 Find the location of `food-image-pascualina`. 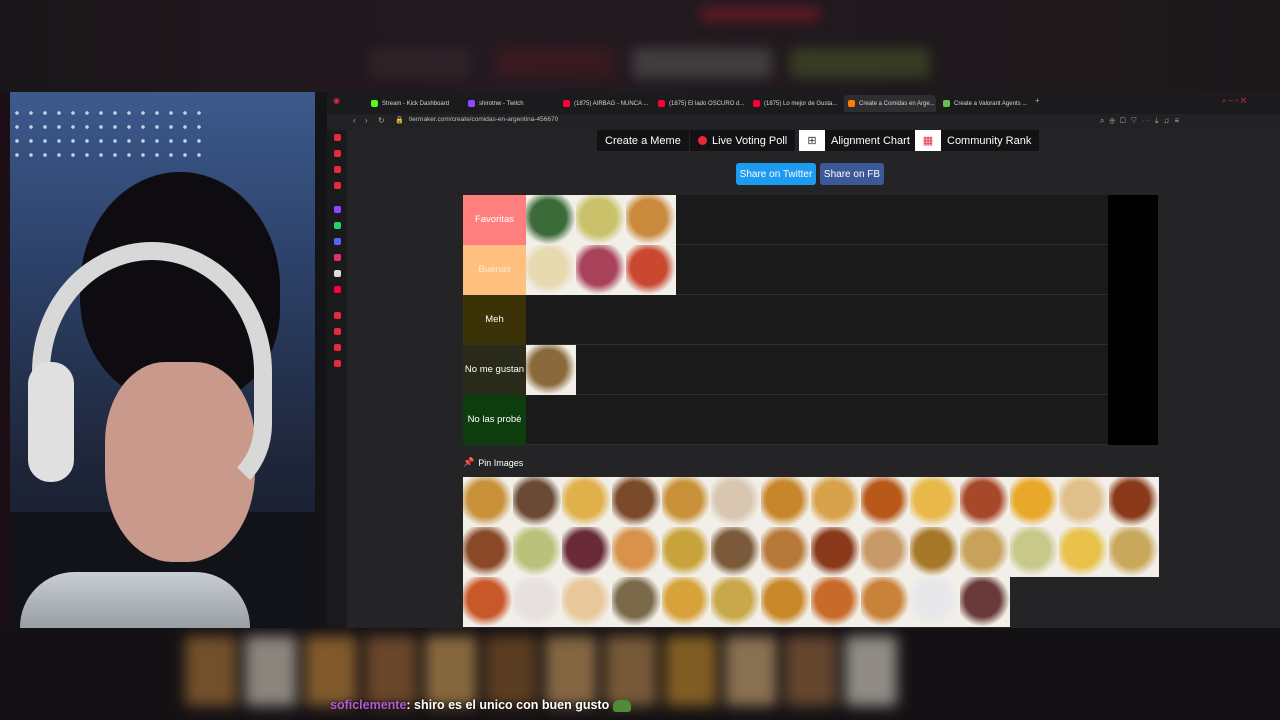

food-image-pascualina is located at coordinates (637, 602).